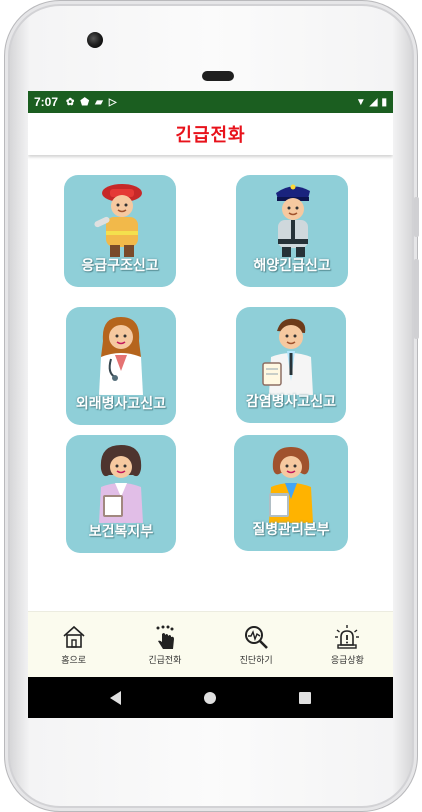 The width and height of the screenshot is (422, 812). I want to click on diagnosis-icon, so click(257, 637).